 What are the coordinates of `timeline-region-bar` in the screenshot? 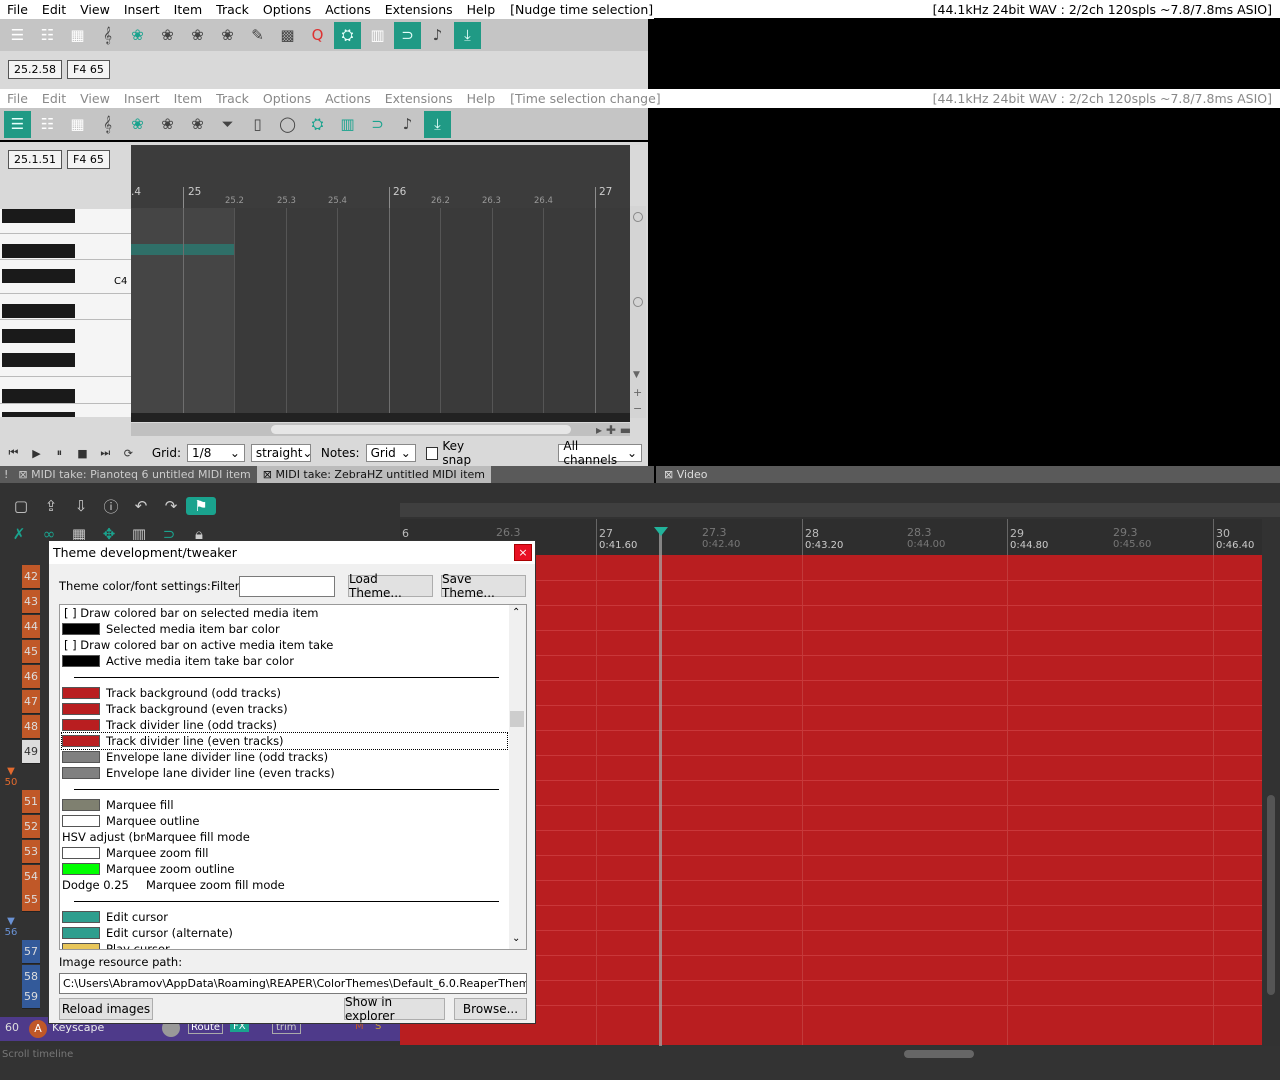 It's located at (840, 510).